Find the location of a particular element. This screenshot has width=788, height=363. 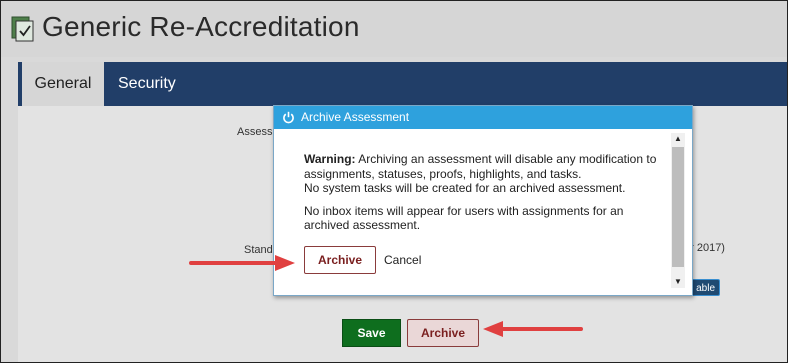

scroll-thumb is located at coordinates (678, 207).